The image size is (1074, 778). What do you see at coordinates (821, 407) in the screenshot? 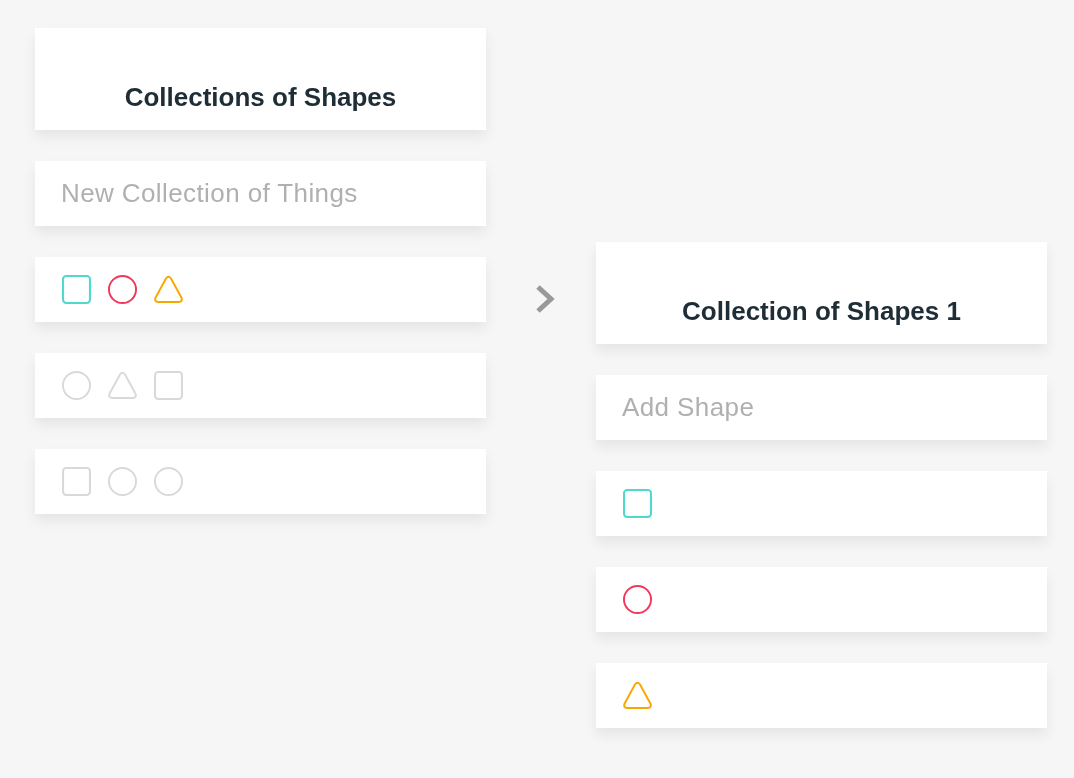
I see `input-field: Add Shape` at bounding box center [821, 407].